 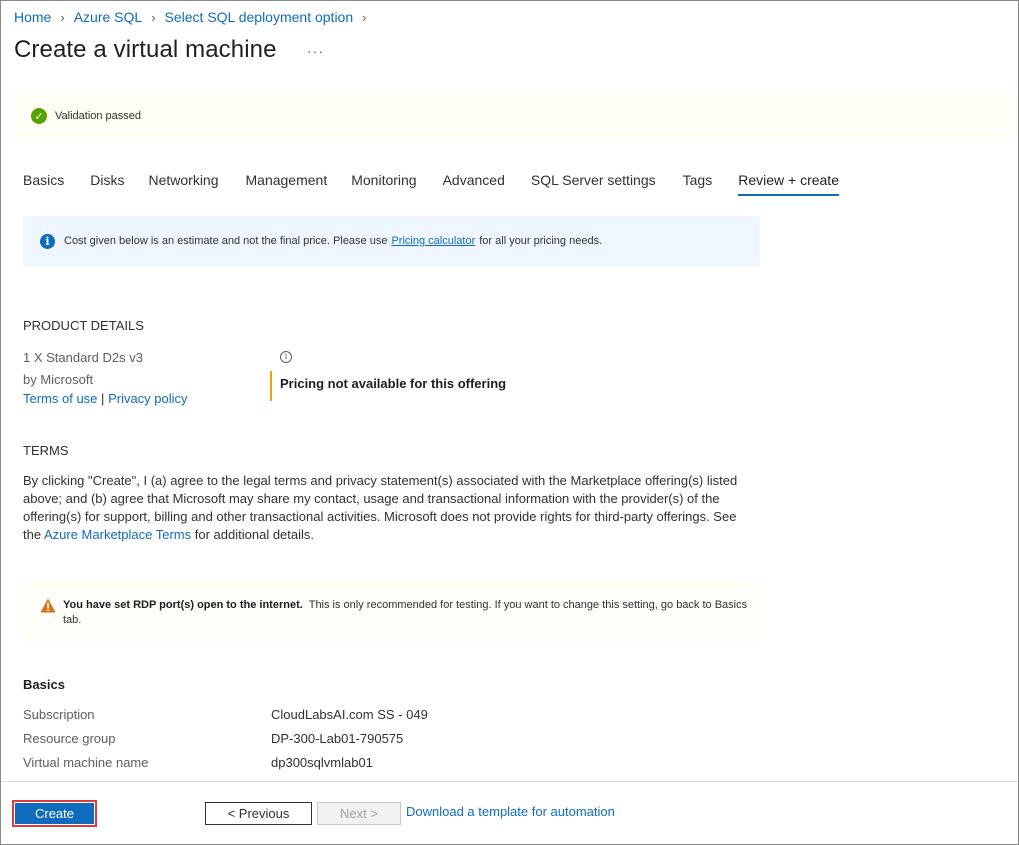 What do you see at coordinates (48, 605) in the screenshot?
I see `warning-icon` at bounding box center [48, 605].